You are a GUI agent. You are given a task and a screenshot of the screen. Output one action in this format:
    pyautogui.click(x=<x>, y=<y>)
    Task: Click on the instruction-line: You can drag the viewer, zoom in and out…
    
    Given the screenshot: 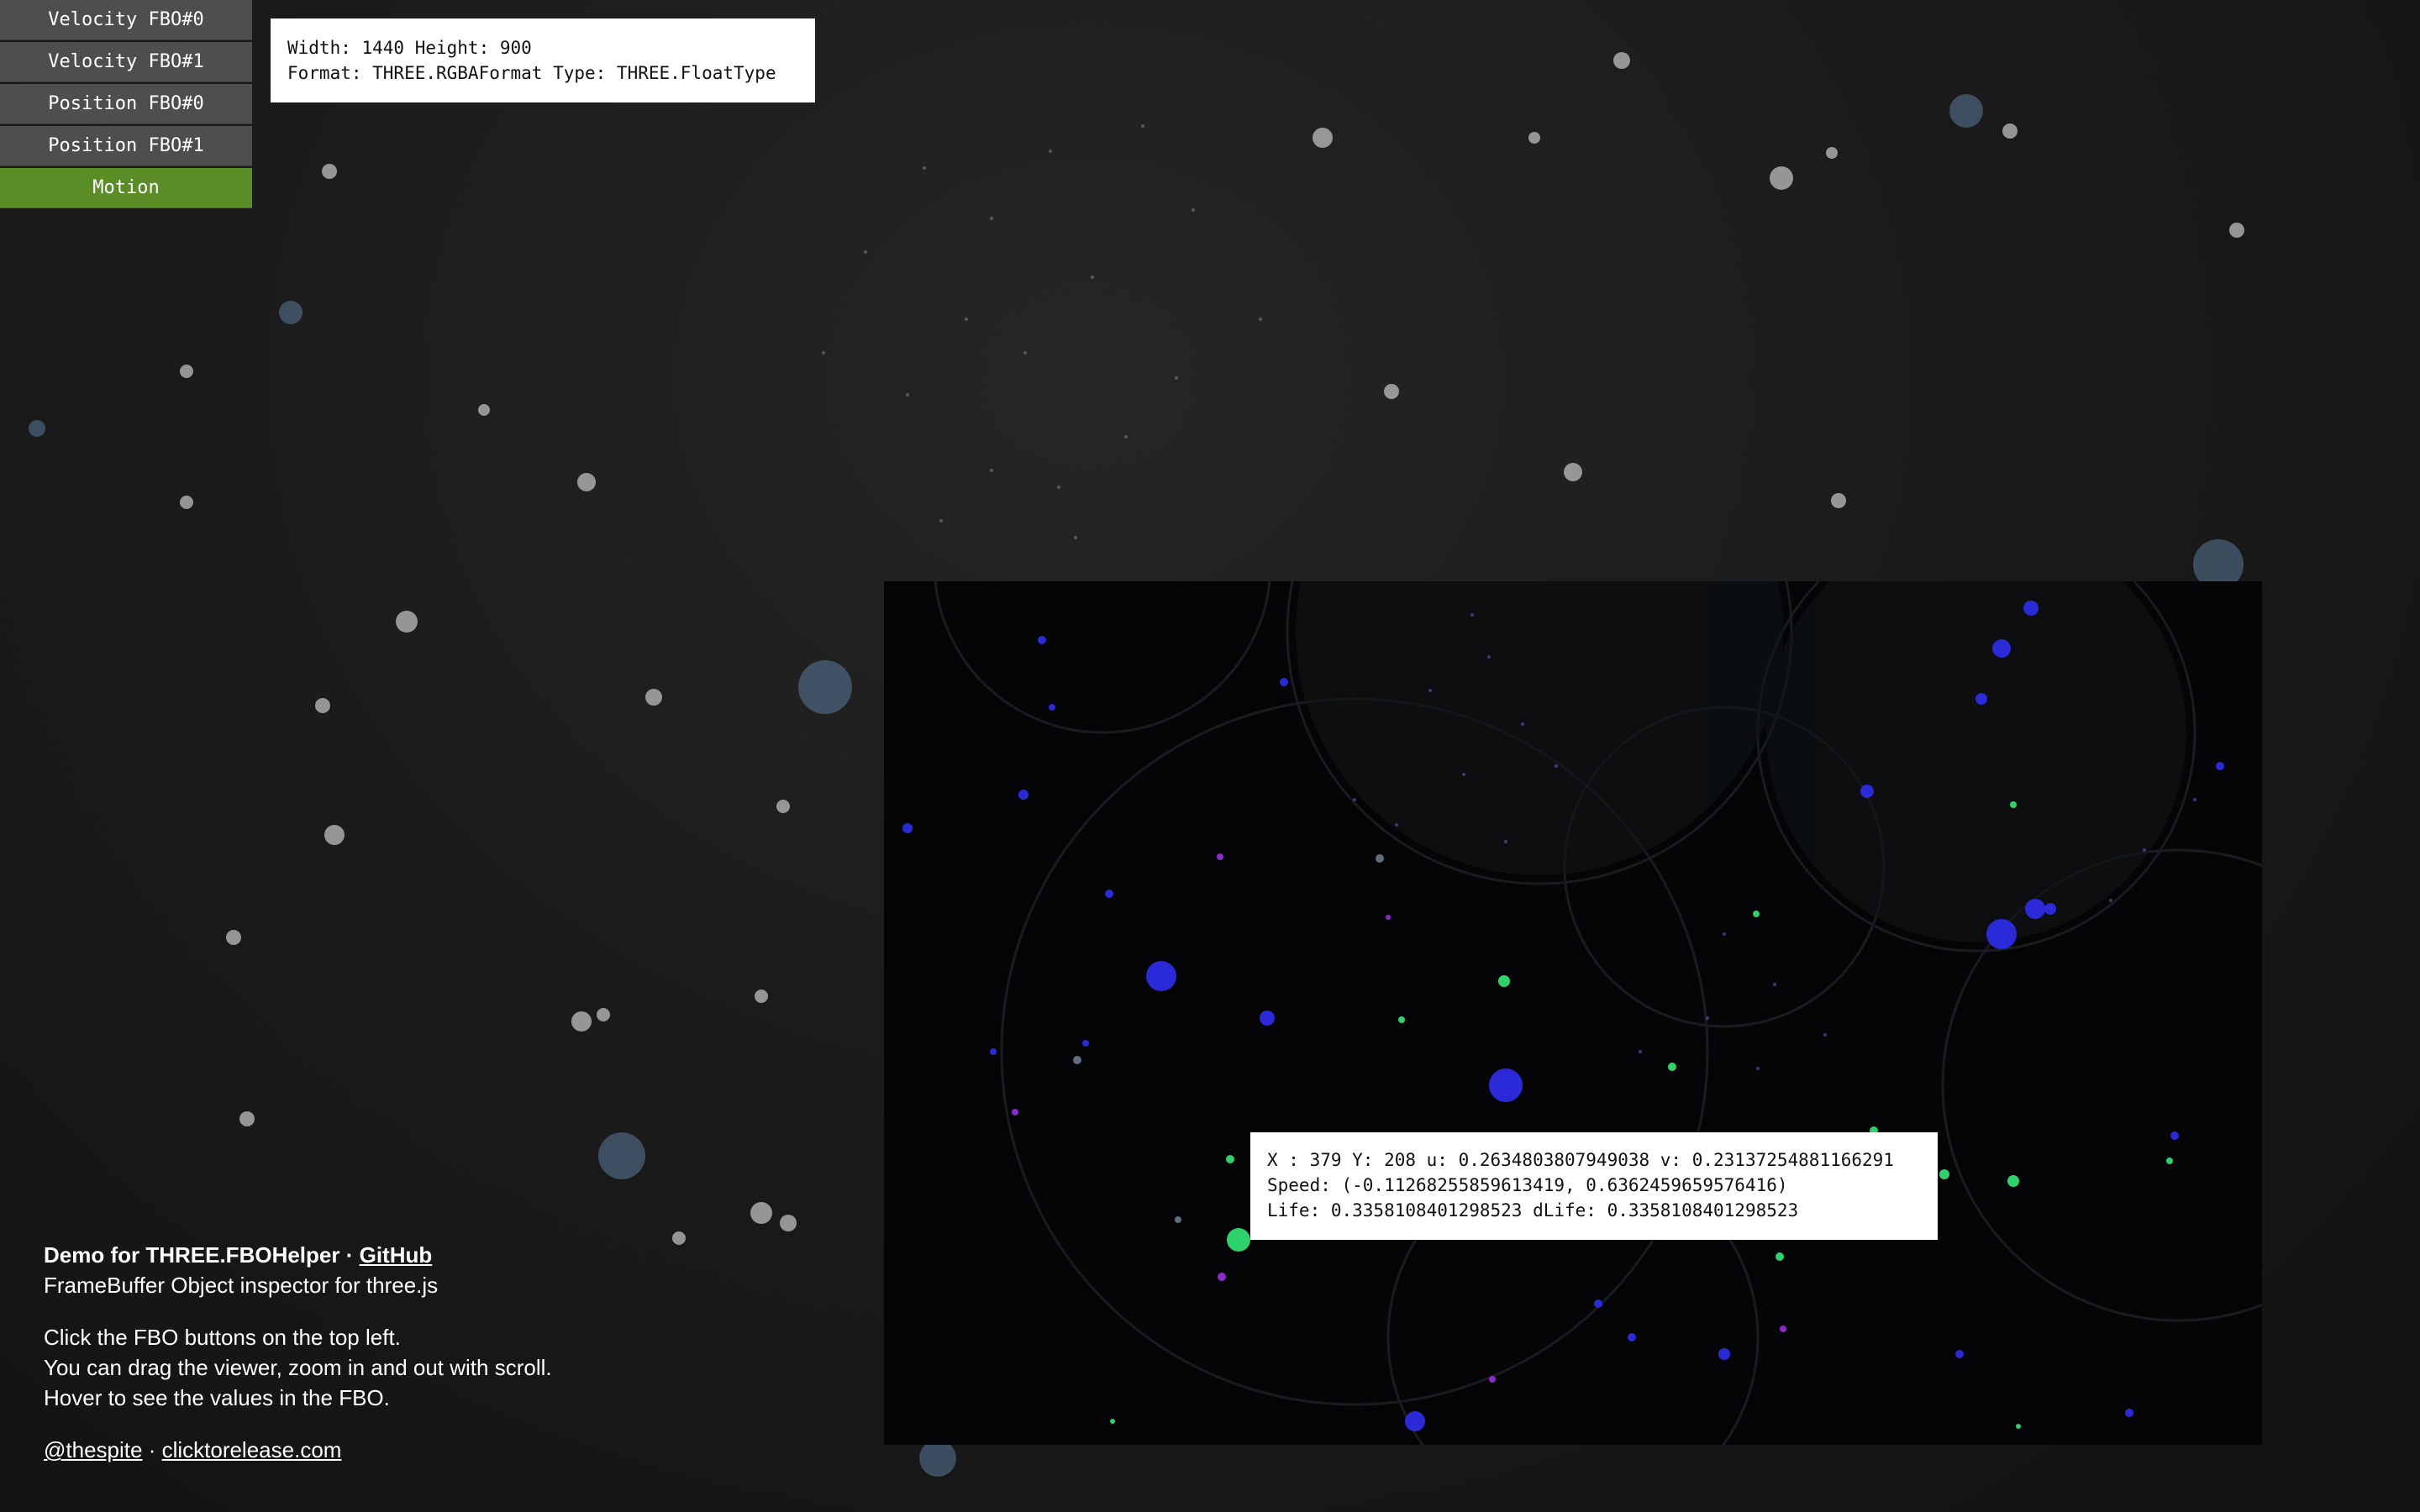 What is the action you would take?
    pyautogui.click(x=298, y=1367)
    